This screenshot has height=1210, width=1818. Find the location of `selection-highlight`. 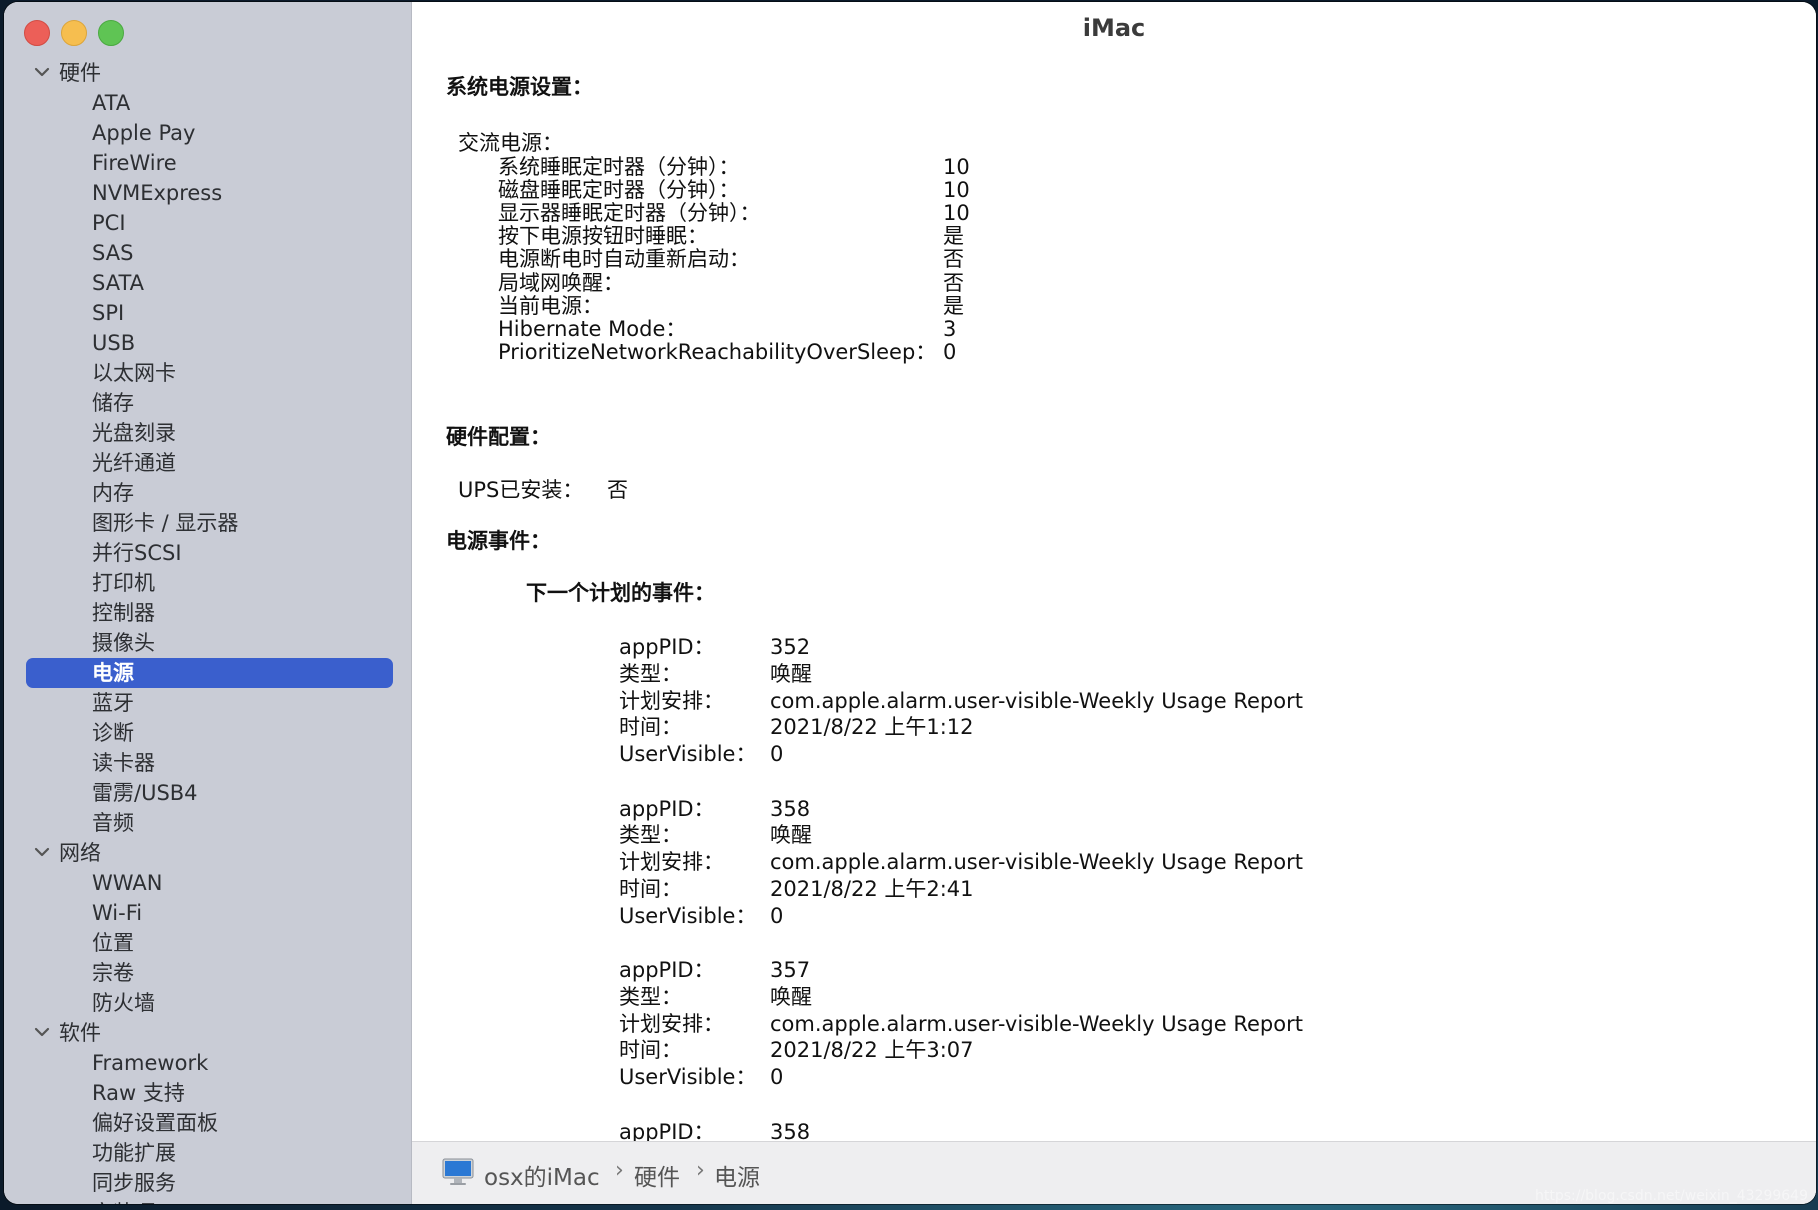

selection-highlight is located at coordinates (209, 673).